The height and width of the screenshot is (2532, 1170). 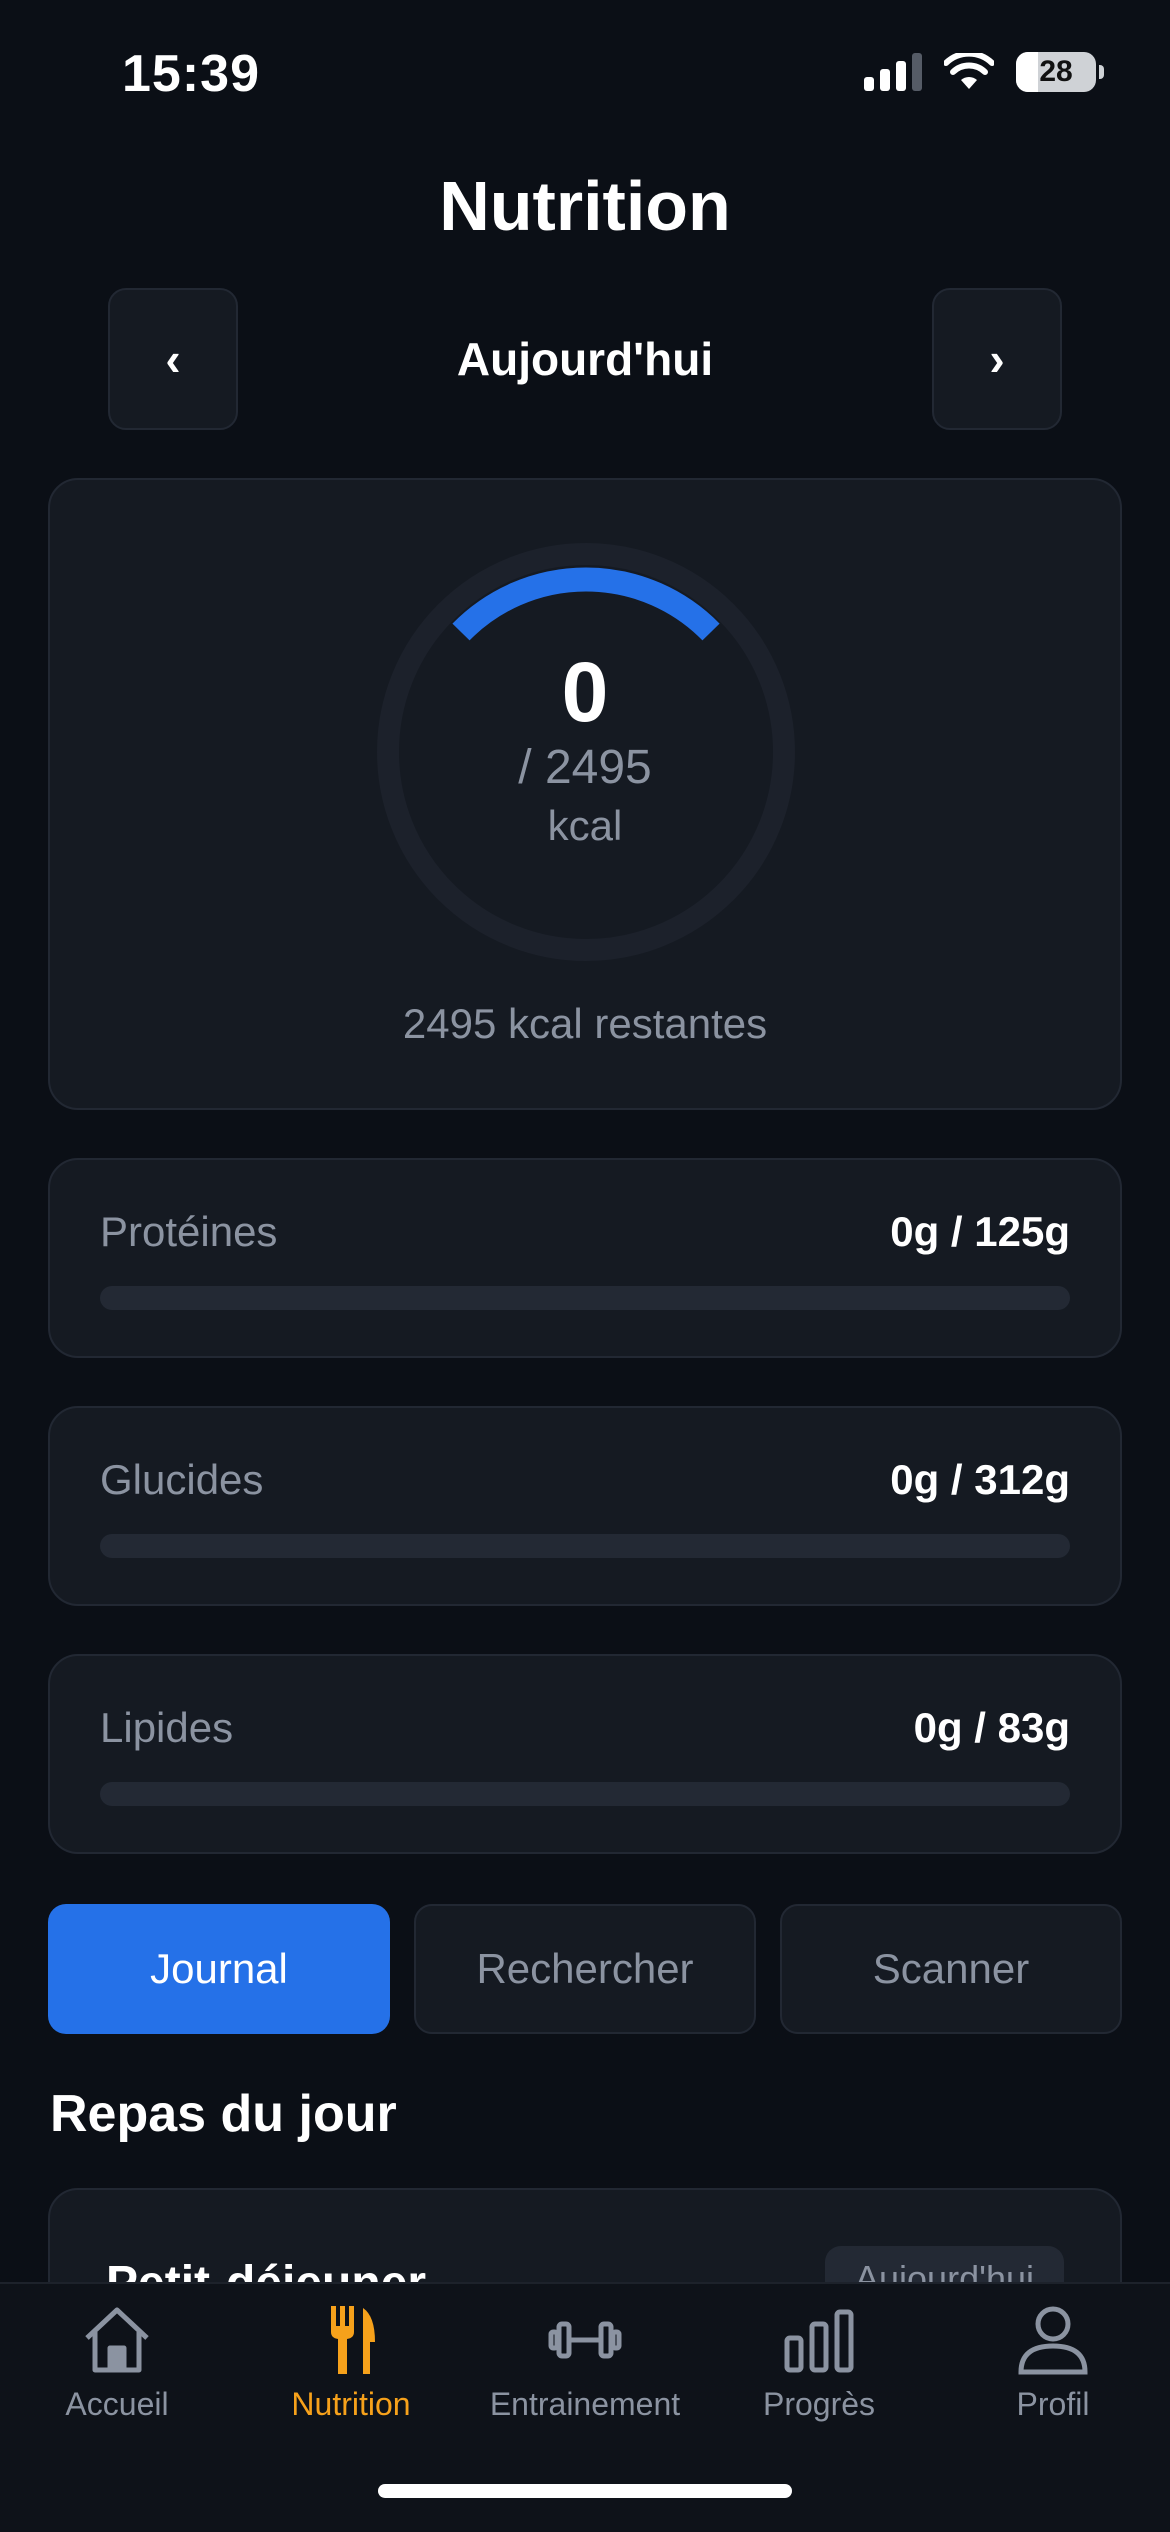 I want to click on status-icons: 28, so click(x=984, y=72).